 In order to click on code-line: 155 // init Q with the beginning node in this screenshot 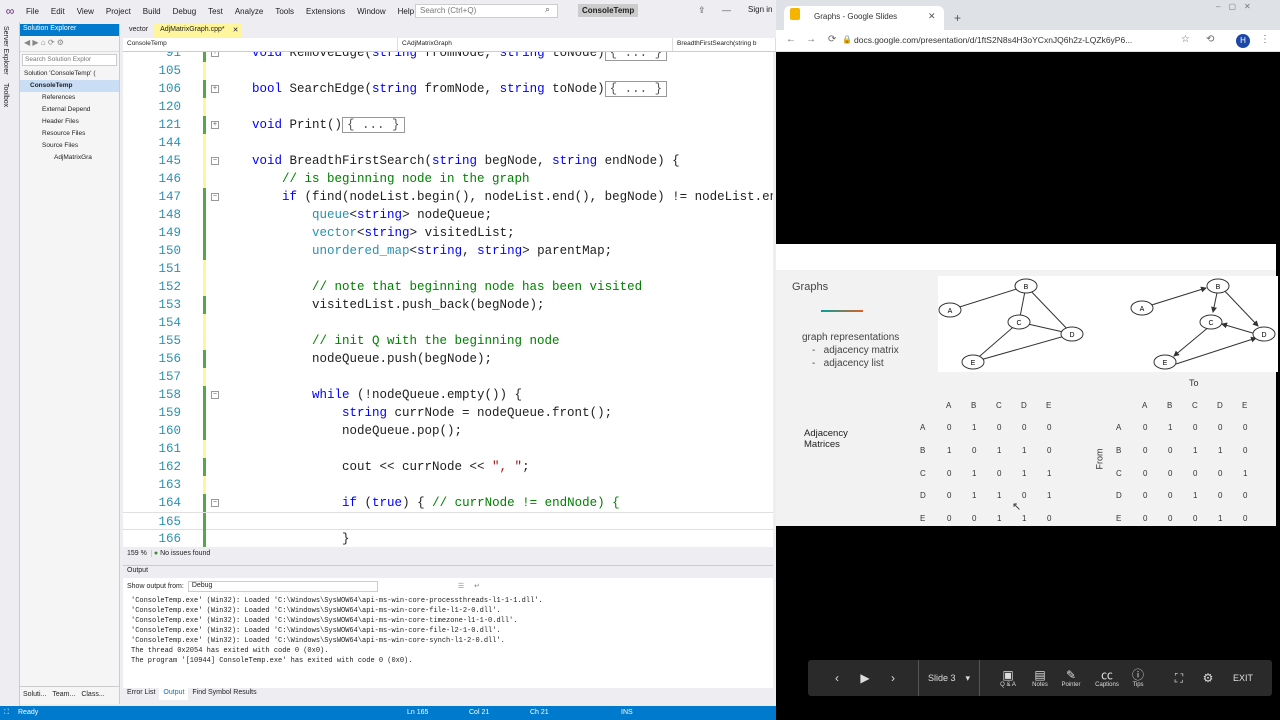, I will do `click(448, 341)`.